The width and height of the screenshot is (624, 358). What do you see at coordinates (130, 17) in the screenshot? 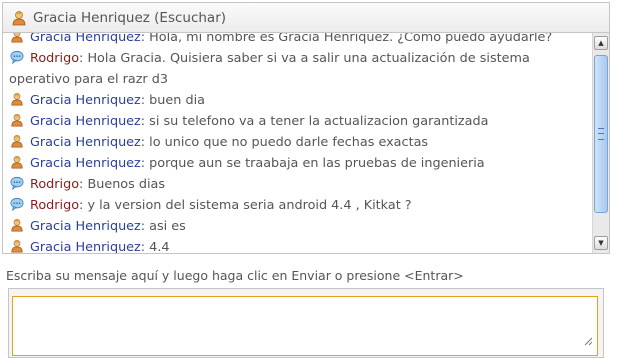
I see `chat-title: Gracia Henriquez (Escuchar)` at bounding box center [130, 17].